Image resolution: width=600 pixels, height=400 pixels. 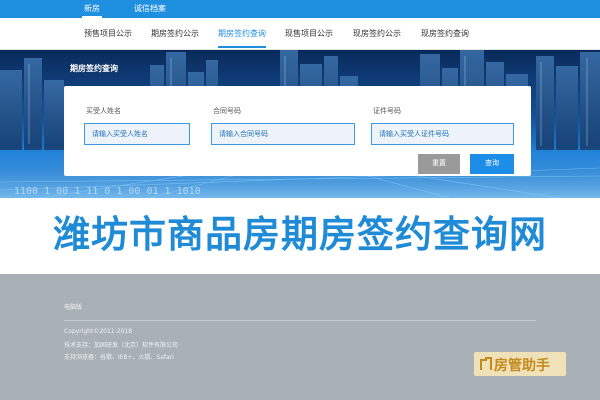 I want to click on watermark-text: 房管助手, so click(x=522, y=366).